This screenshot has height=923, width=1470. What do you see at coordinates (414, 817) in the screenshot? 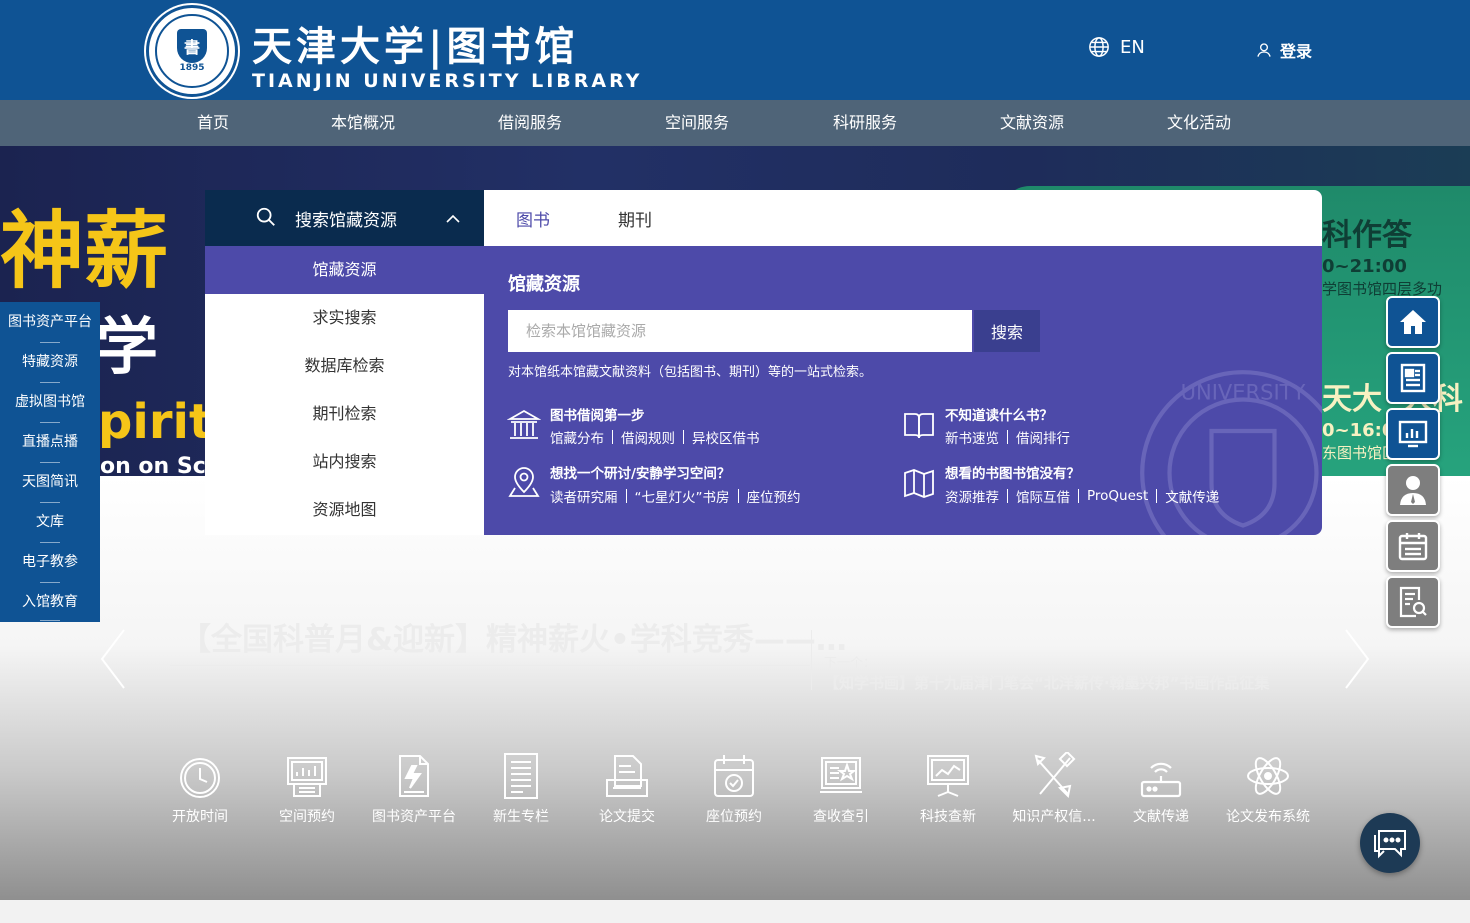
I see `quick-link-label: 图书资产平台` at bounding box center [414, 817].